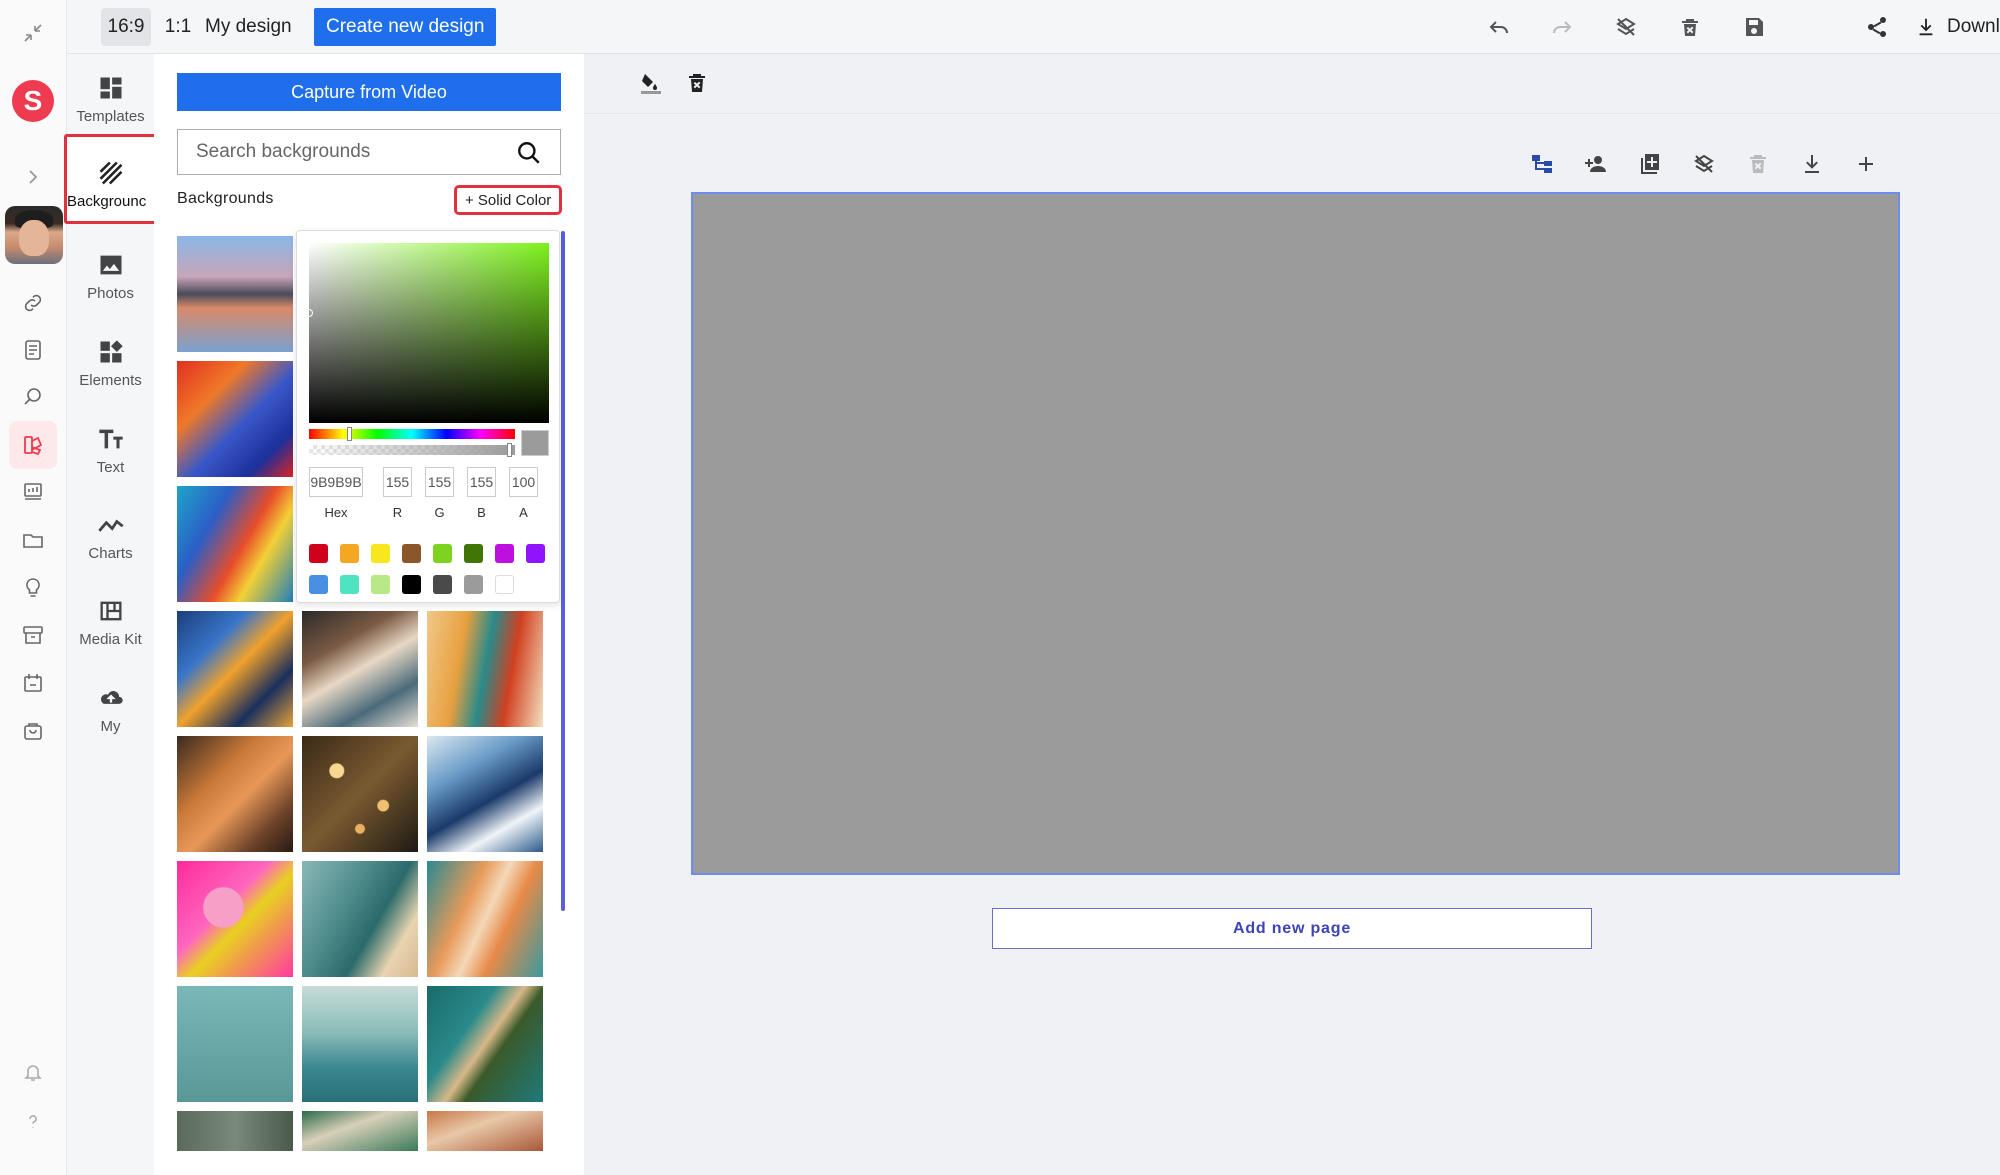 The image size is (2000, 1175). Describe the element at coordinates (33, 588) in the screenshot. I see `lightbulb-icon` at that location.